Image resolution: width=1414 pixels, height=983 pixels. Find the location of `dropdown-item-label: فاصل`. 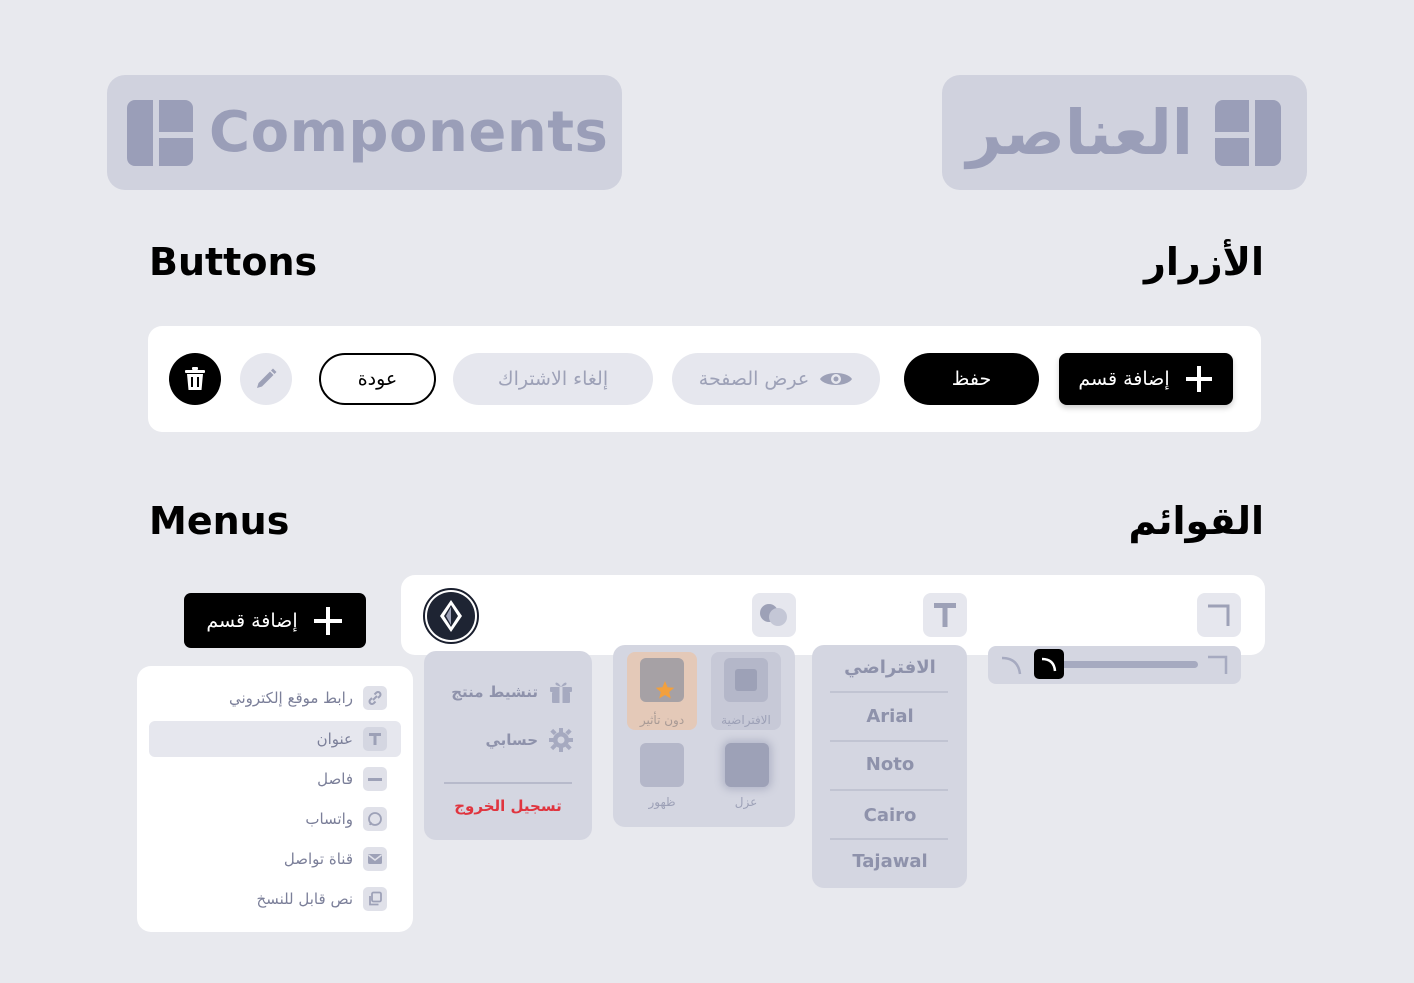

dropdown-item-label: فاصل is located at coordinates (335, 779).